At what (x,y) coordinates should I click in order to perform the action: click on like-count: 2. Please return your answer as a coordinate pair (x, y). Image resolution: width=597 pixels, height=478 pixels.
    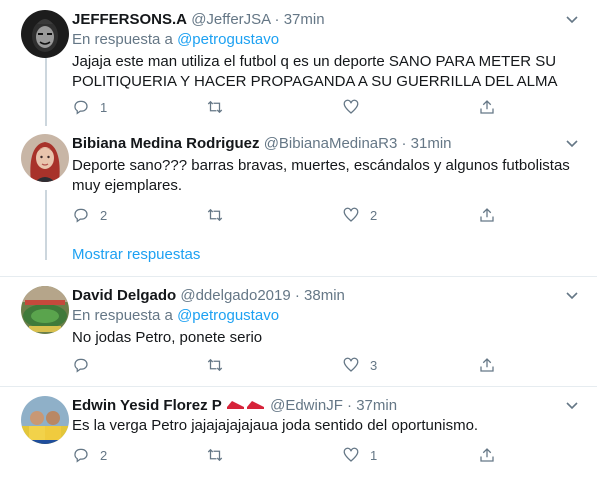
    Looking at the image, I should click on (374, 215).